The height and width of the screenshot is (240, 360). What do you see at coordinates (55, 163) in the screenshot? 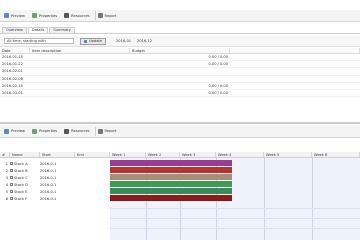
I see `gantt-row-label: 1 Stock A 2016-0-1` at bounding box center [55, 163].